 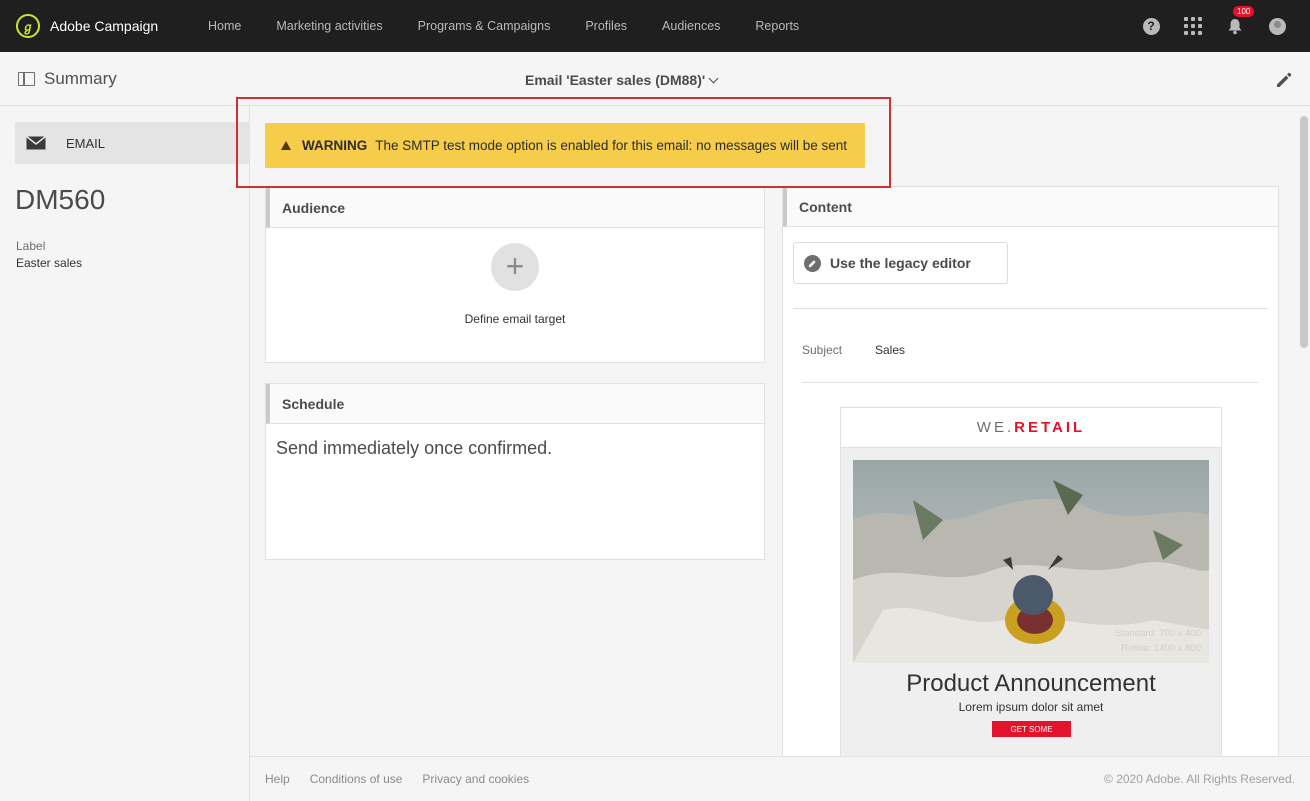 What do you see at coordinates (80, 78) in the screenshot?
I see `summary-label: Summary` at bounding box center [80, 78].